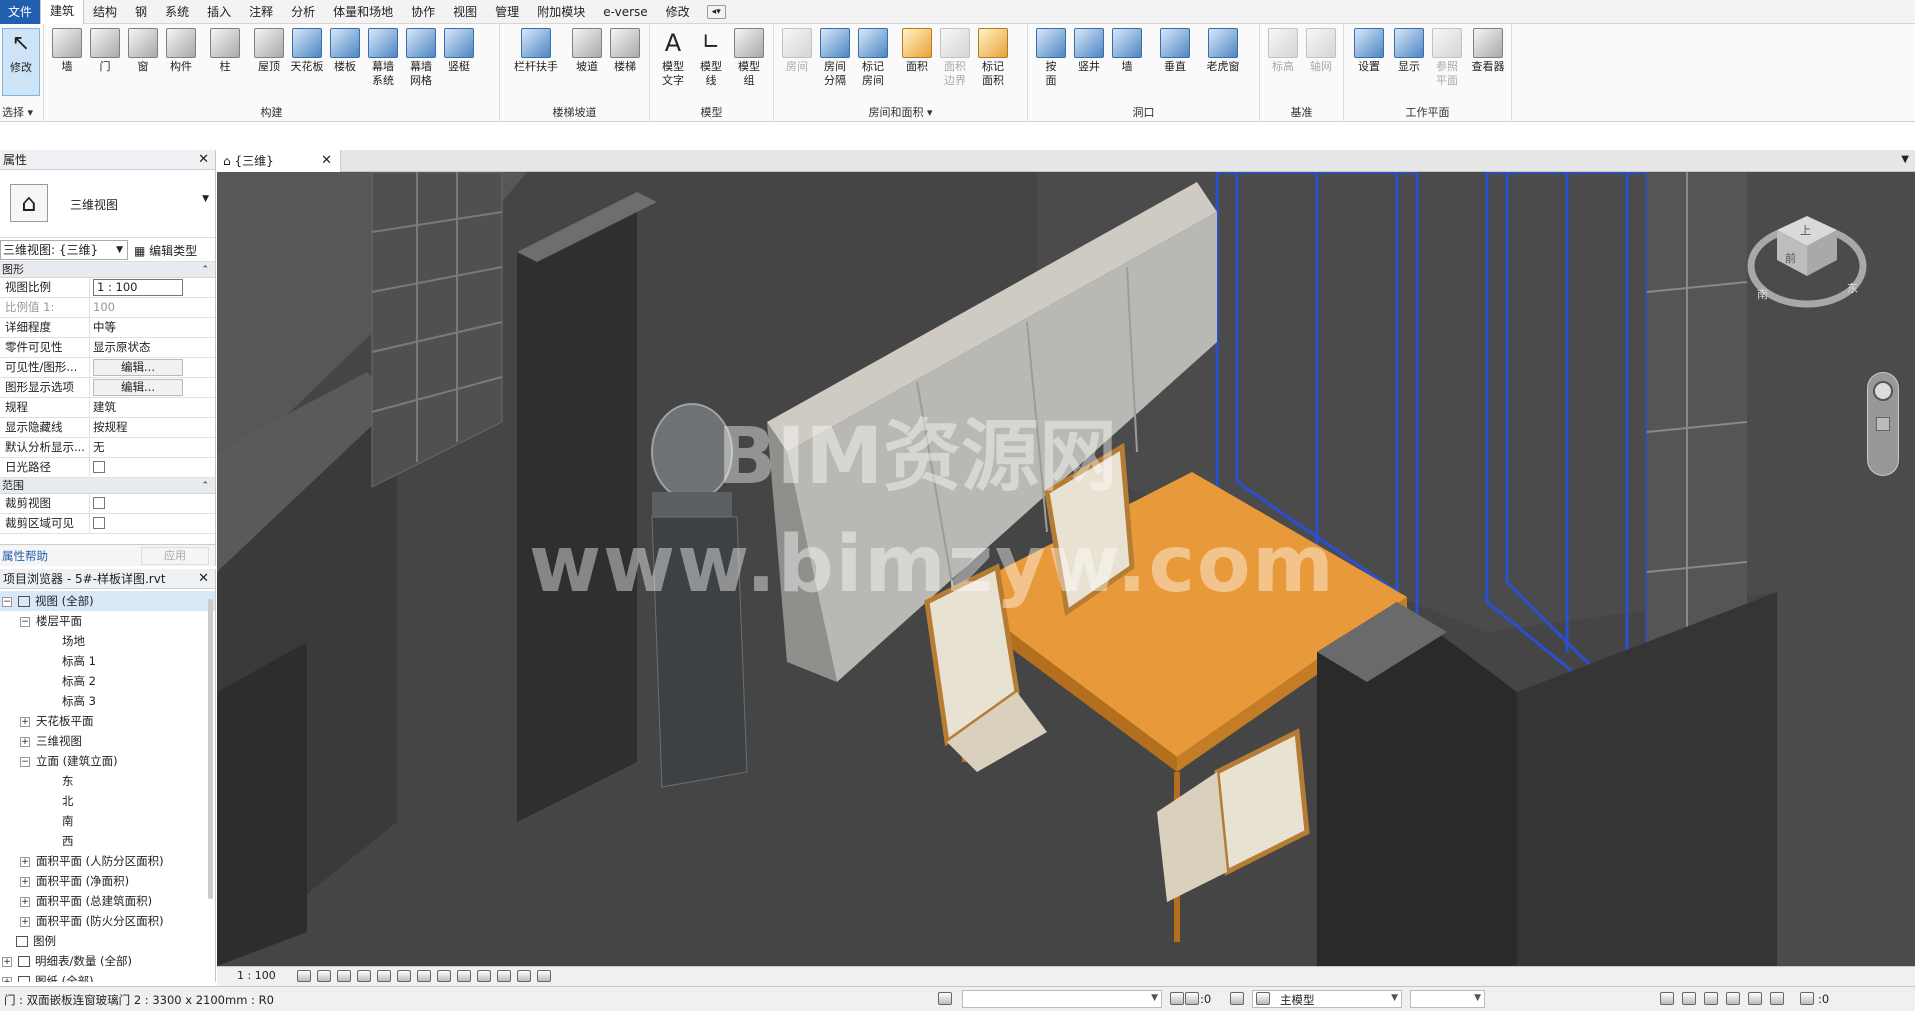  I want to click on curtain-system-button: 幕墙 系统, so click(383, 58).